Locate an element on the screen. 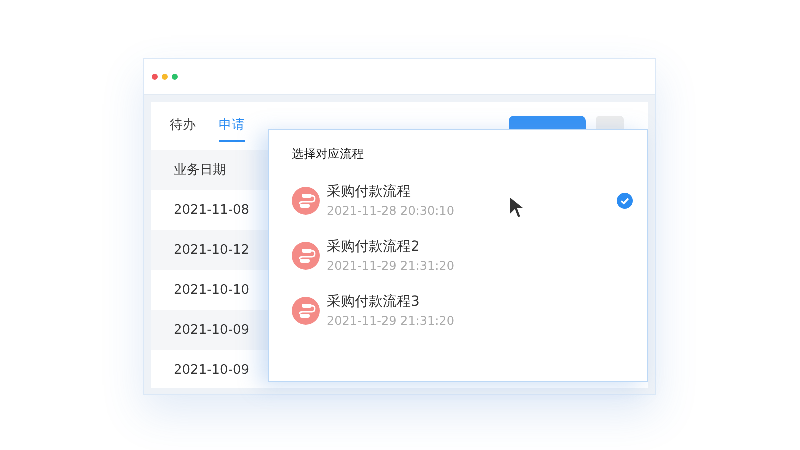 The width and height of the screenshot is (800, 450). process-item: 采购付款流程3 2021-11-29 21:31:20 is located at coordinates (469, 310).